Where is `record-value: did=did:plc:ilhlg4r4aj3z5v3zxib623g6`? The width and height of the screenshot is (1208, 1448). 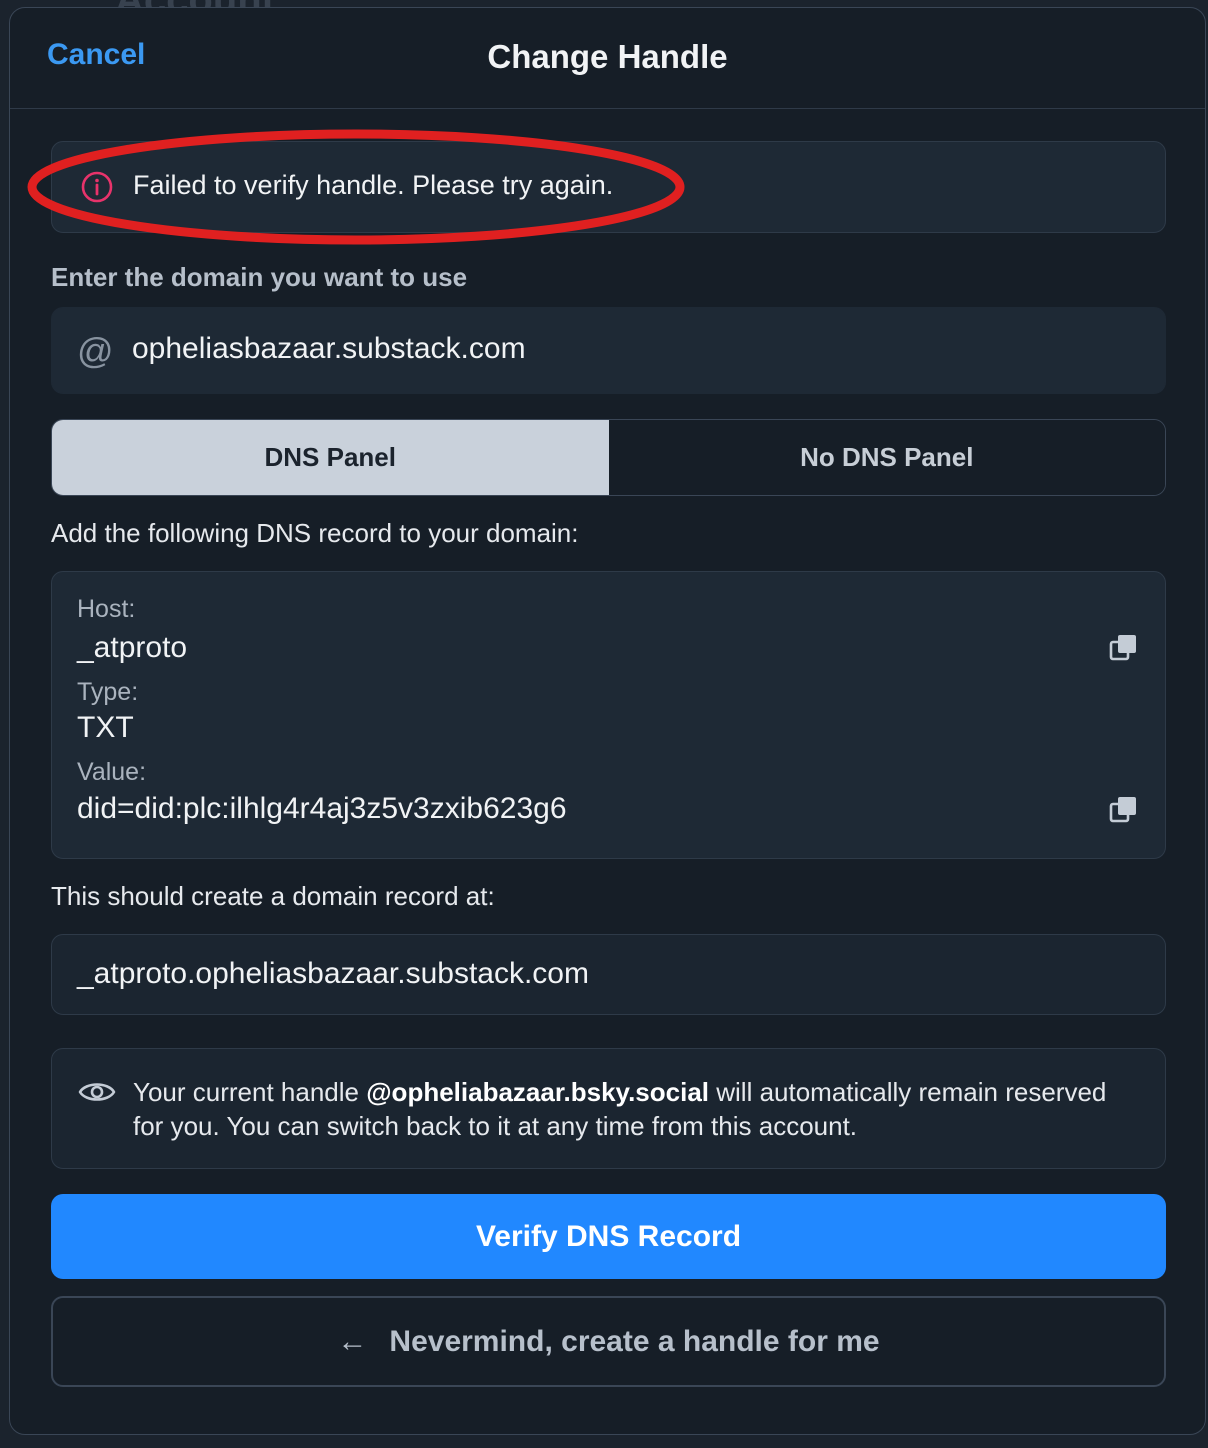
record-value: did=did:plc:ilhlg4r4aj3z5v3zxib623g6 is located at coordinates (322, 808).